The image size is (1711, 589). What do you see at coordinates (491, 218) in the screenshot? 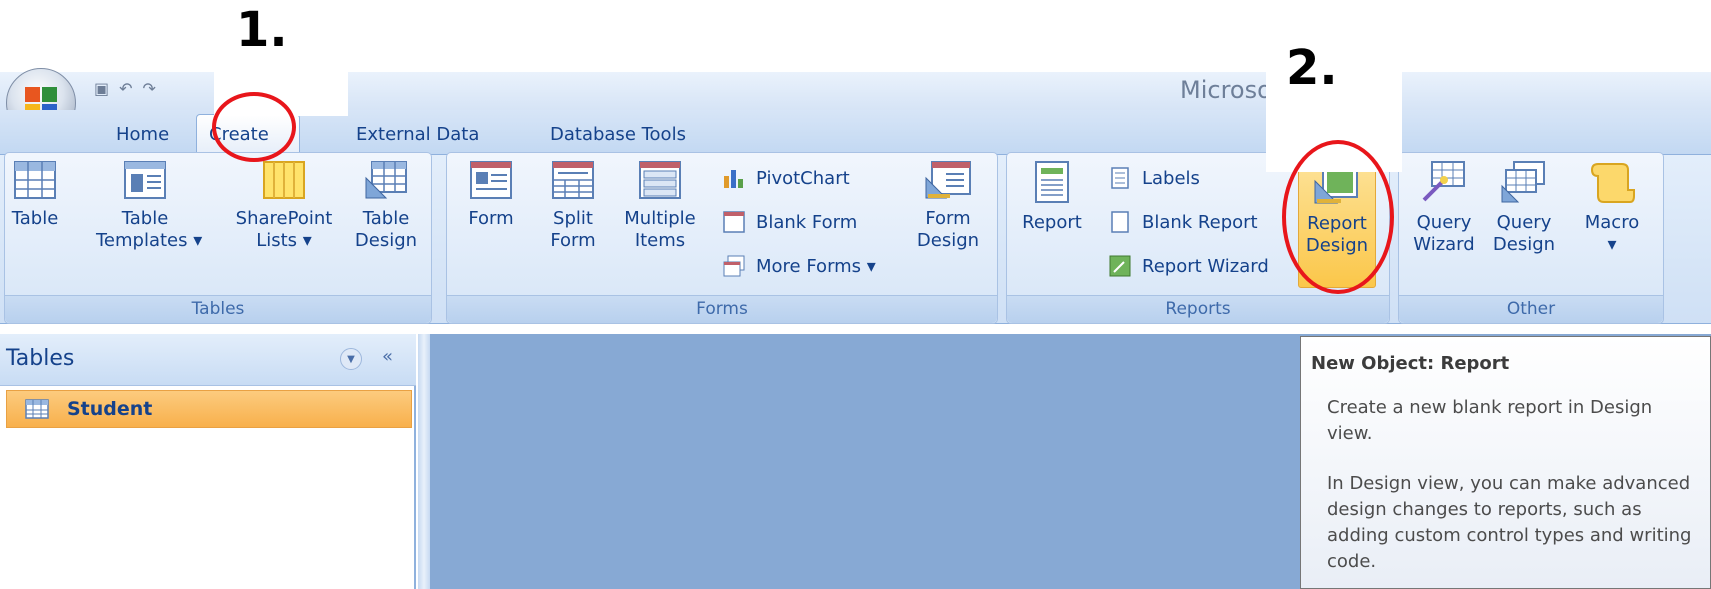
I see `form-label: Form` at bounding box center [491, 218].